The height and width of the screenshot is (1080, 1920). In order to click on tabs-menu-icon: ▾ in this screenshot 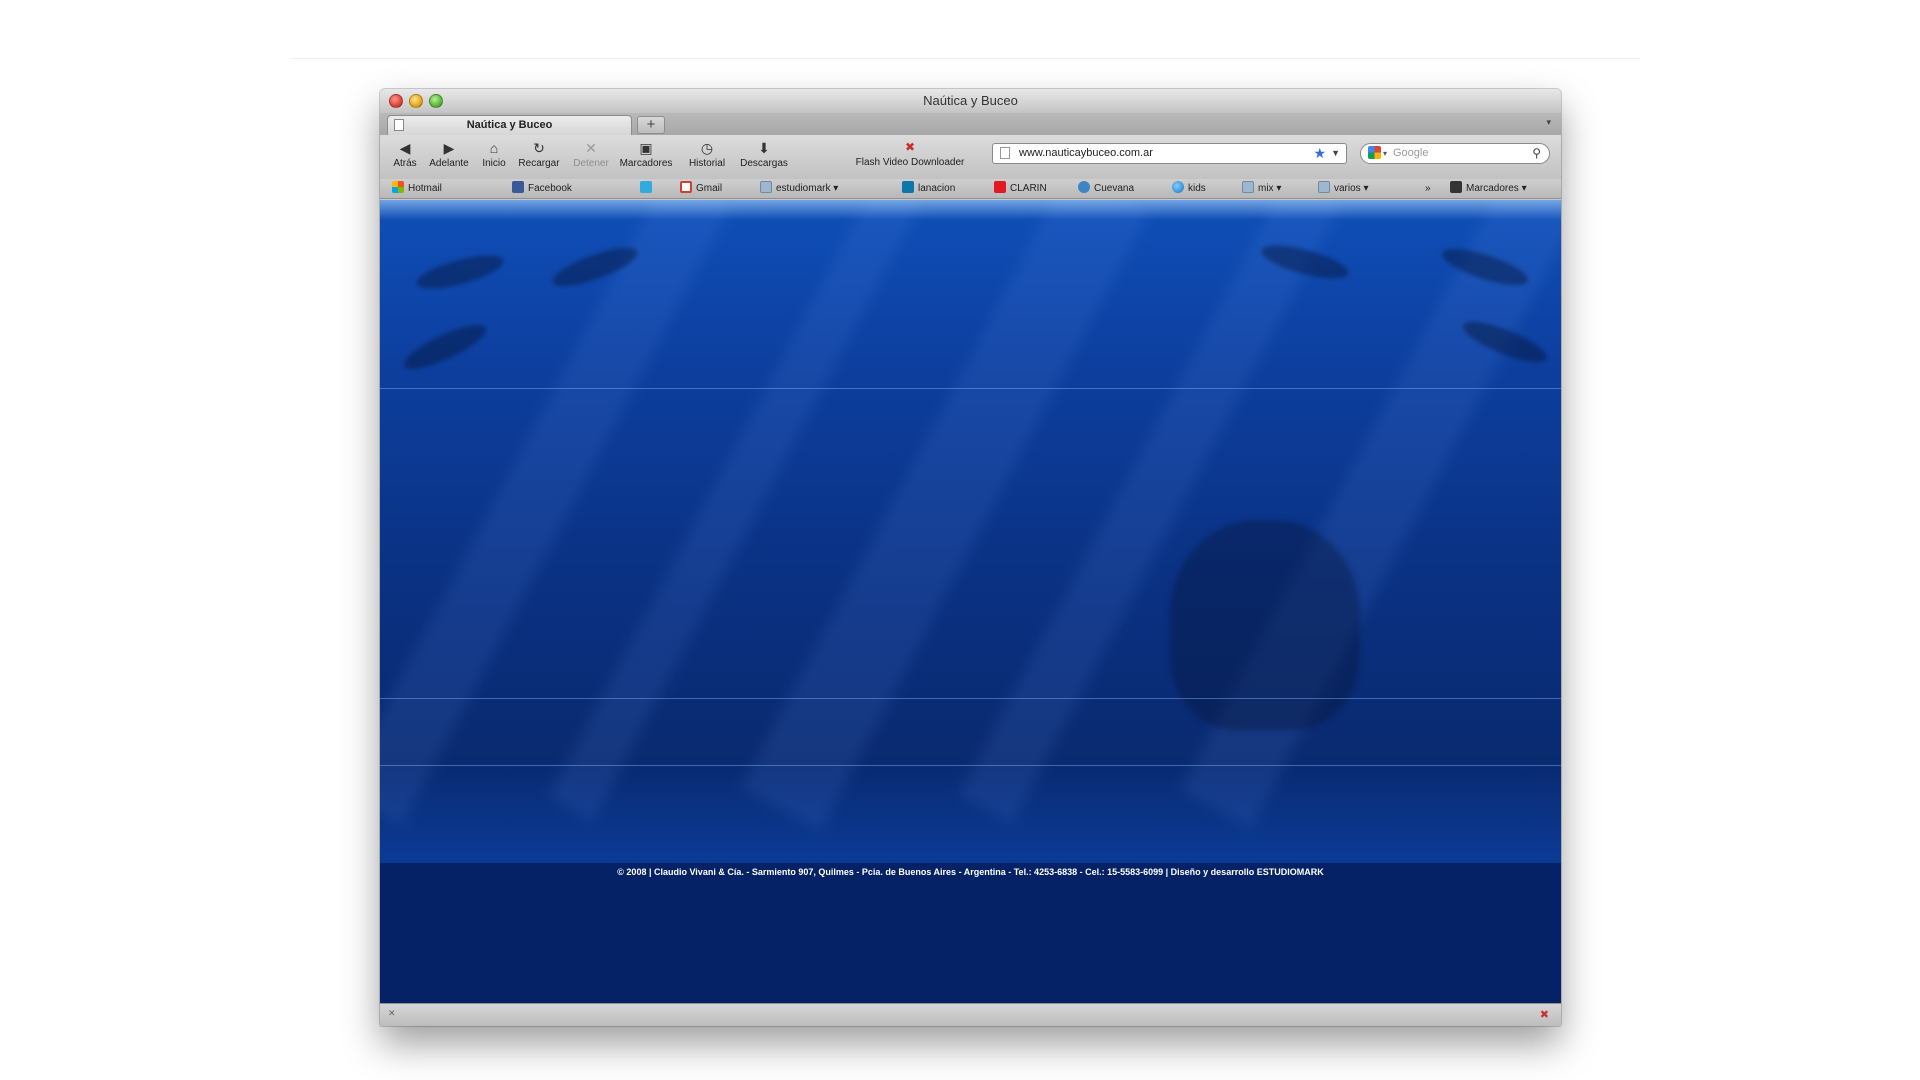, I will do `click(1548, 122)`.